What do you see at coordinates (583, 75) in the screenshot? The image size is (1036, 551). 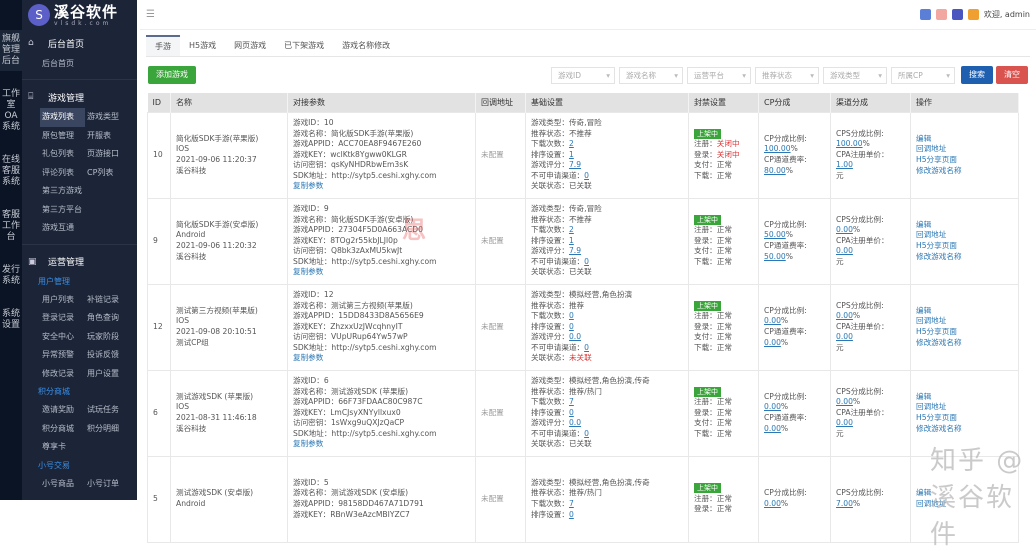 I see `filter-select: 游戏ID` at bounding box center [583, 75].